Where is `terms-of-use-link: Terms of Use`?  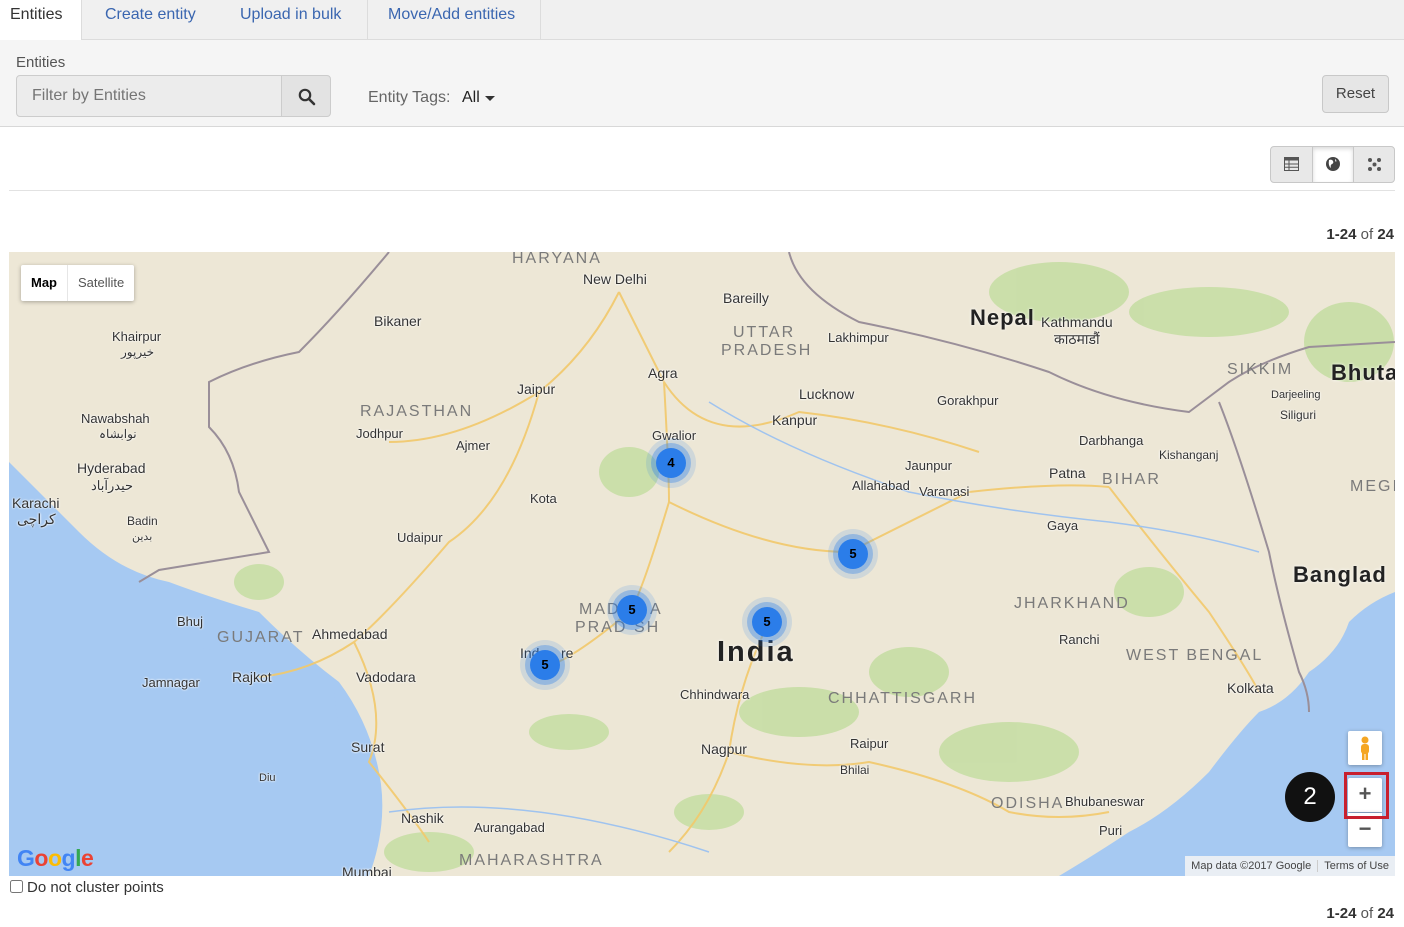
terms-of-use-link: Terms of Use is located at coordinates (1356, 866).